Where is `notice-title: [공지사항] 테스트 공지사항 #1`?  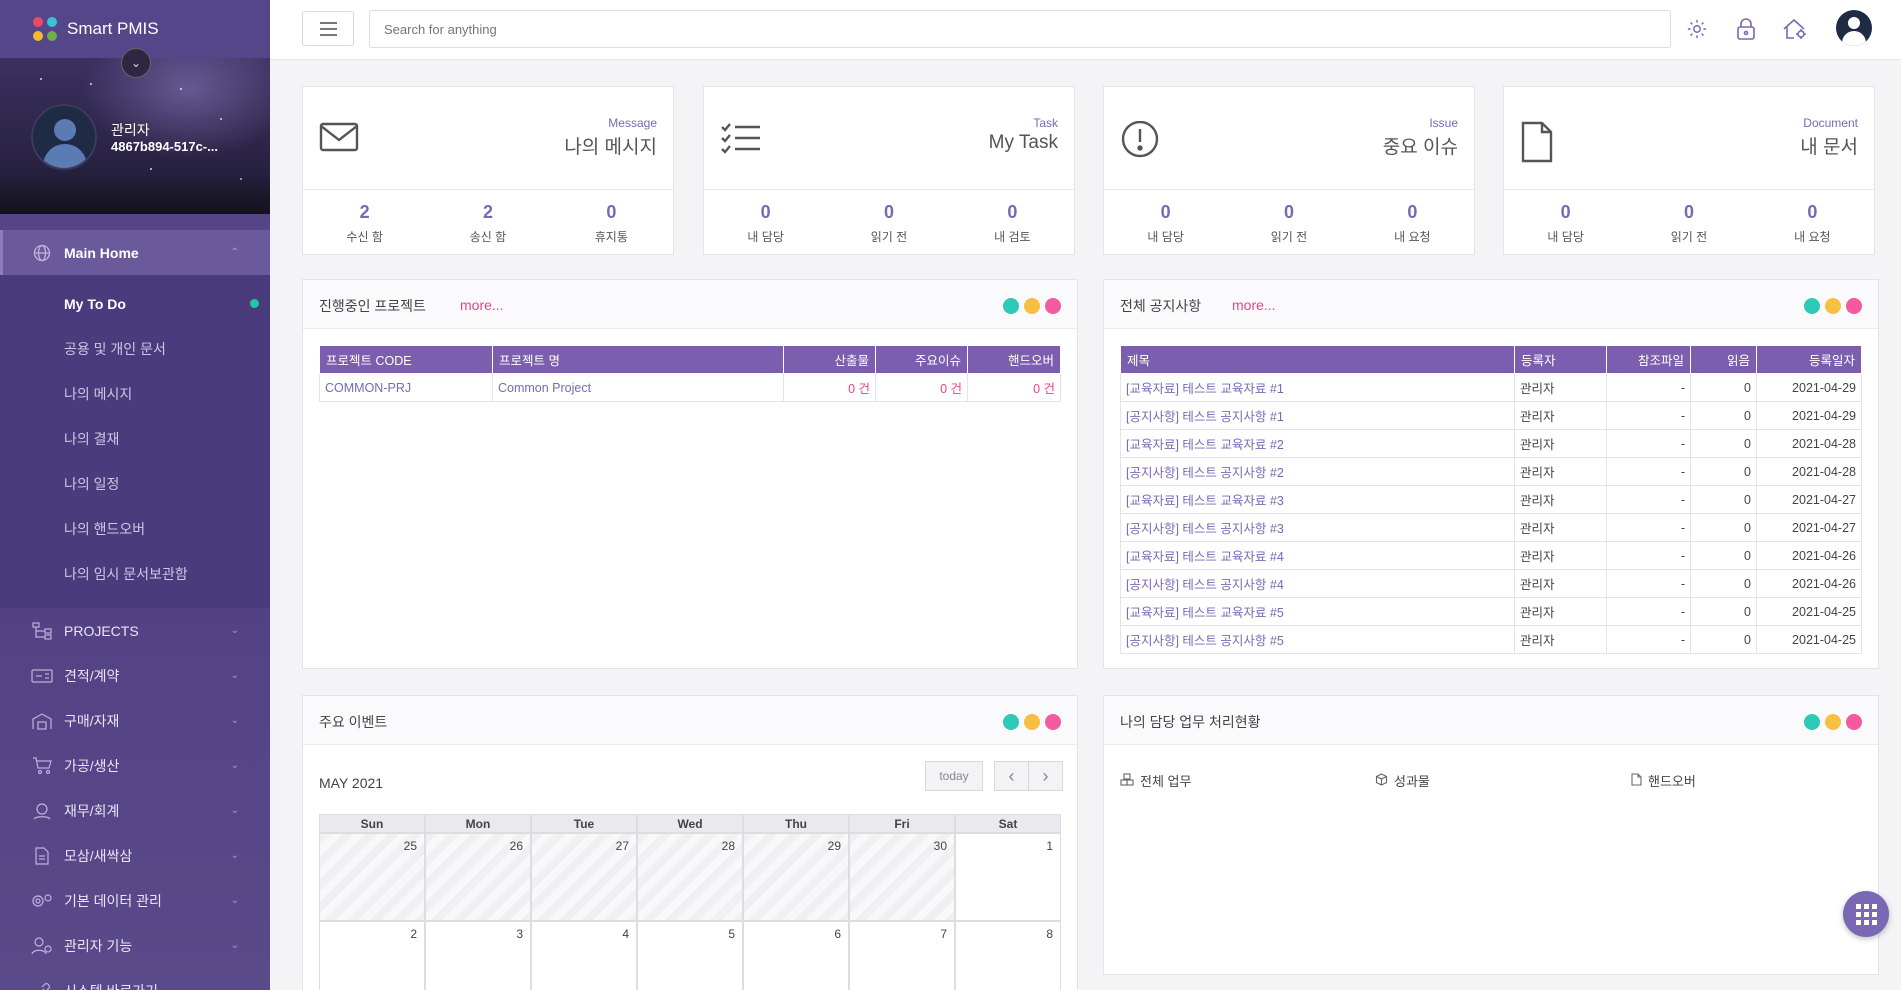 notice-title: [공지사항] 테스트 공지사항 #1 is located at coordinates (1317, 415).